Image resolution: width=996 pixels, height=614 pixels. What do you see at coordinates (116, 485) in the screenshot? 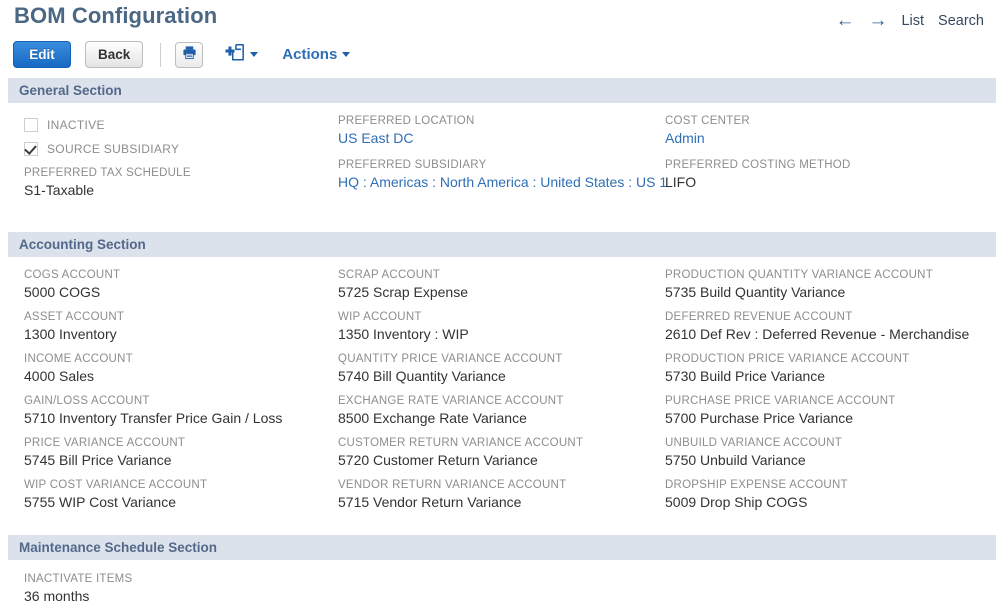
I see `field-label: WIP COST VARIANCE ACCOUNT` at bounding box center [116, 485].